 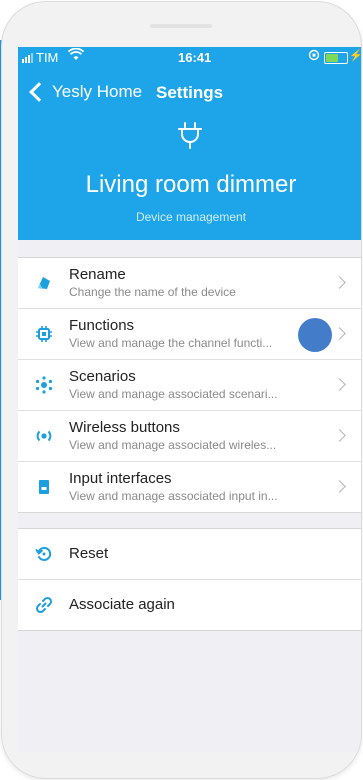 I want to click on reset-button: Reset, so click(x=189, y=554).